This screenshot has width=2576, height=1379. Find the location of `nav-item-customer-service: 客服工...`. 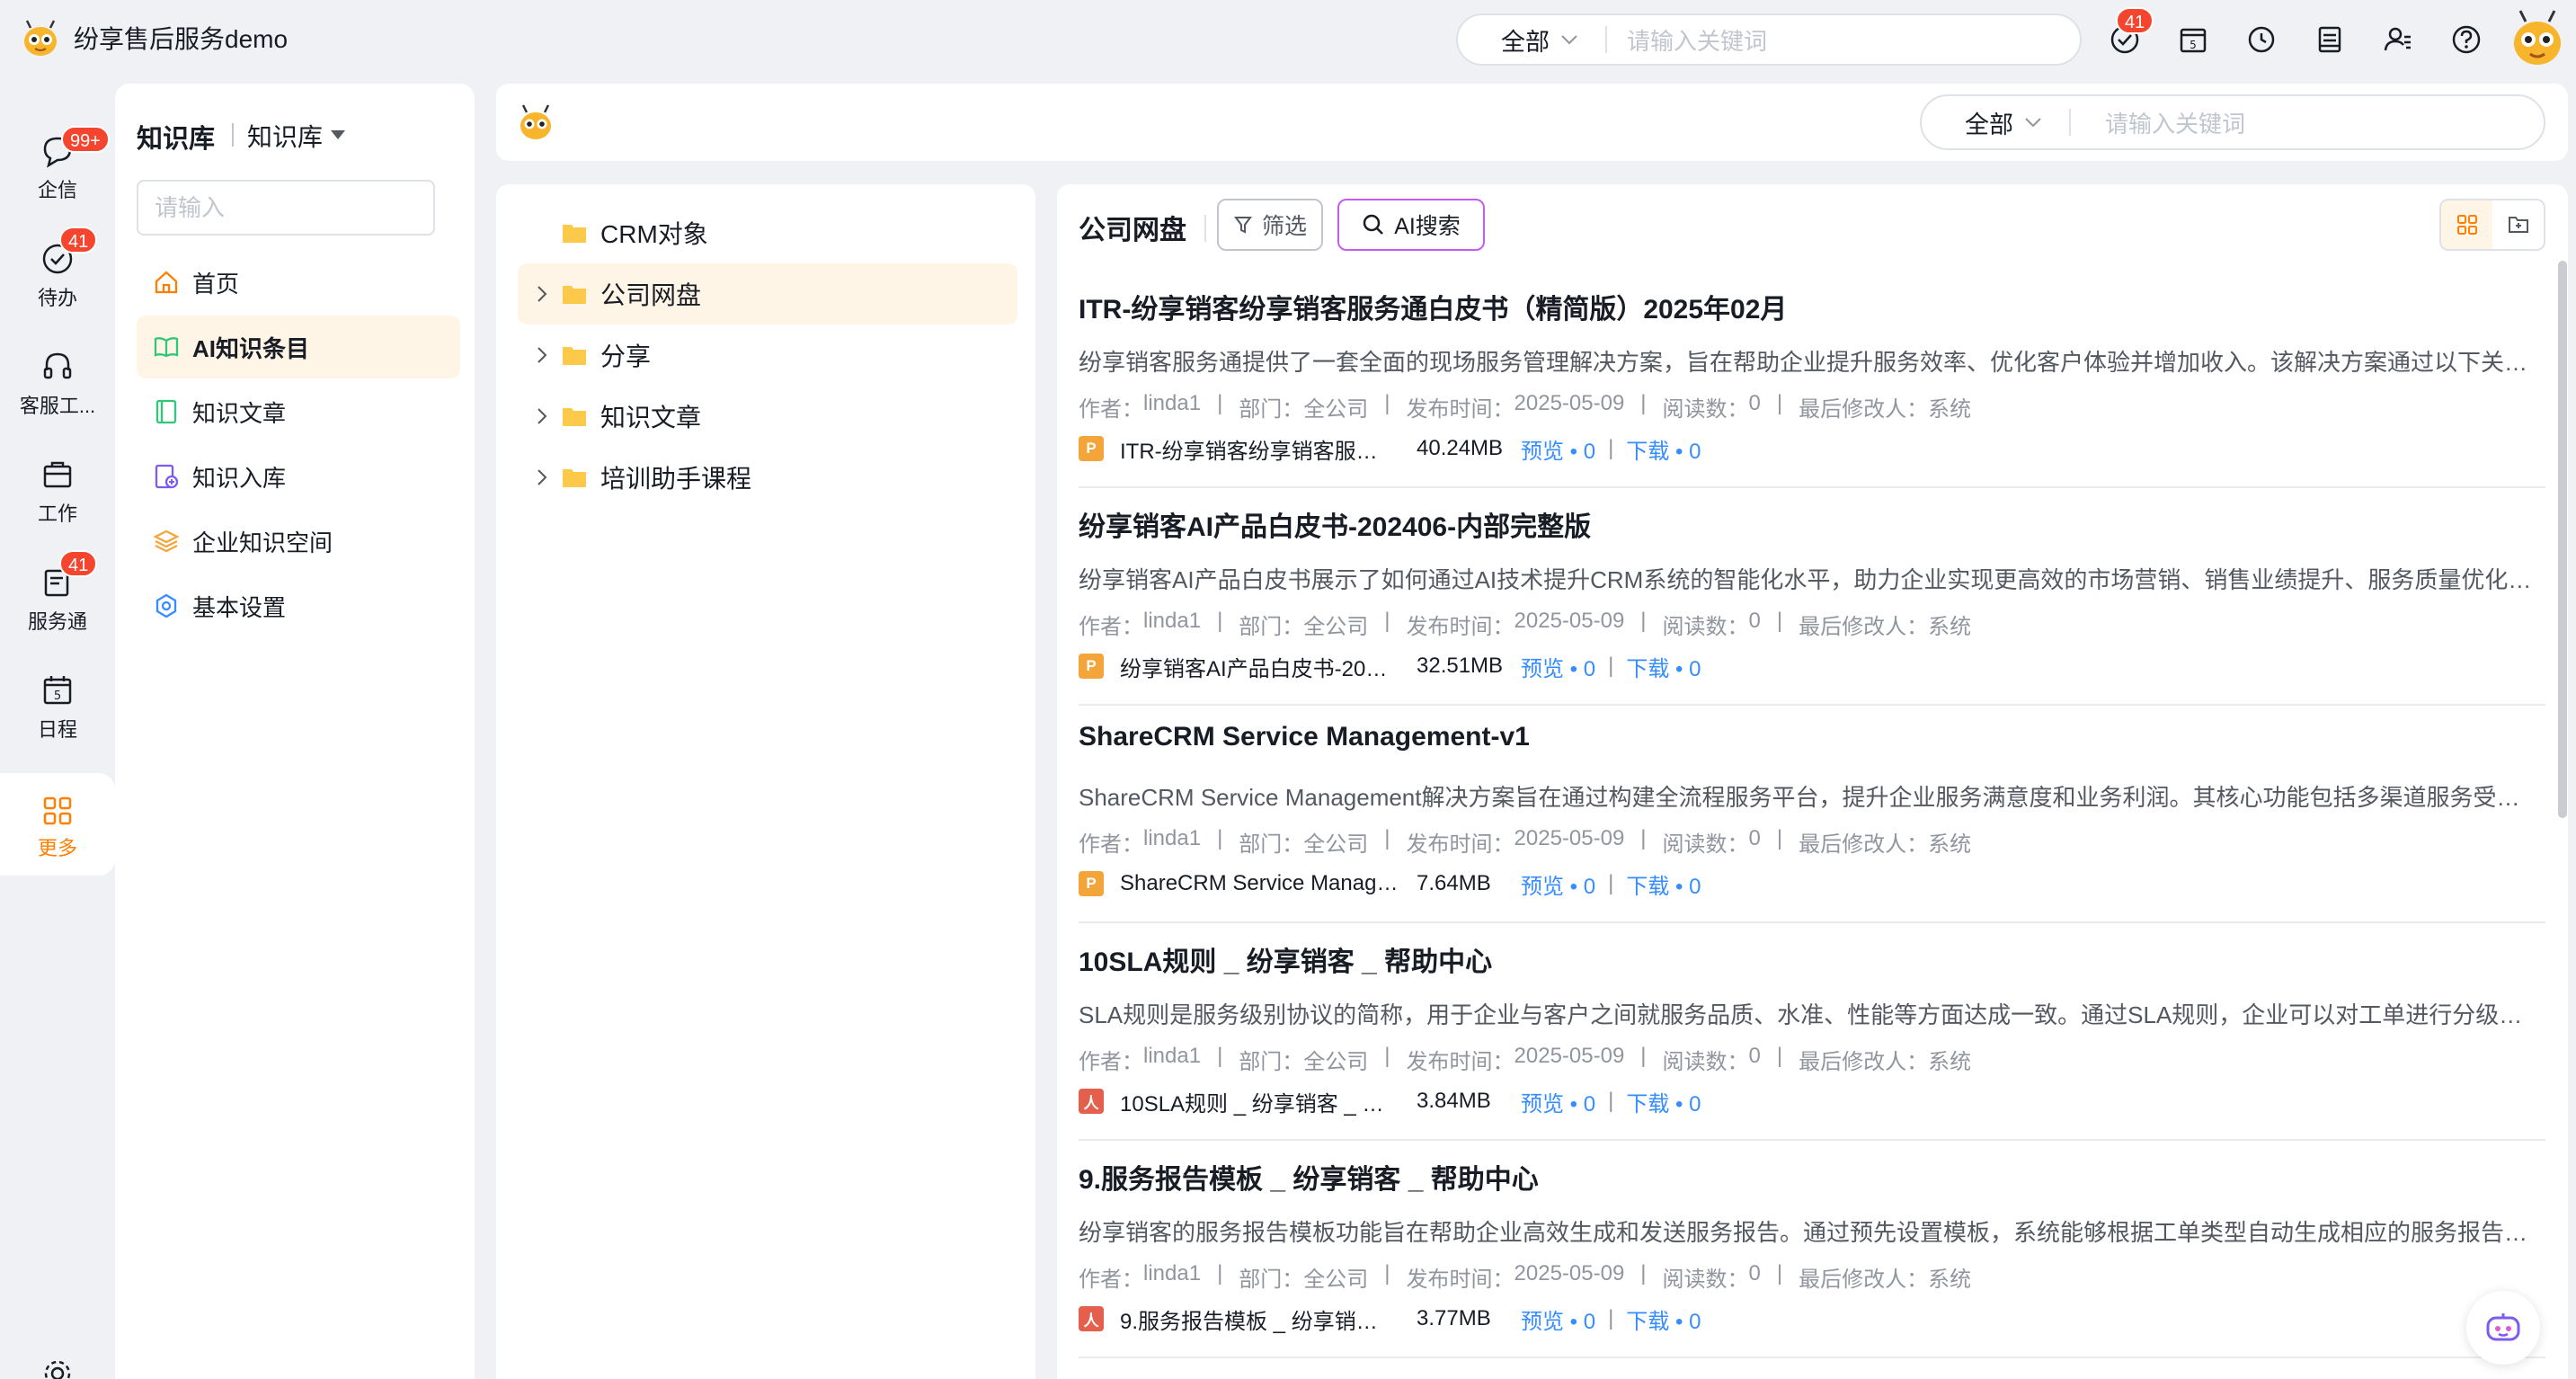

nav-item-customer-service: 客服工... is located at coordinates (57, 383).